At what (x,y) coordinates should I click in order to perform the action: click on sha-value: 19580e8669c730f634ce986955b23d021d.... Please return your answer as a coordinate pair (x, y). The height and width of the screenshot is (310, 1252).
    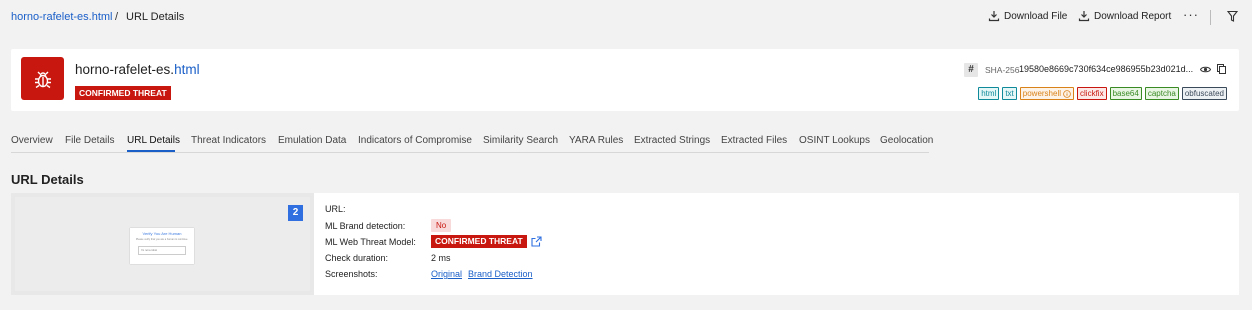
    Looking at the image, I should click on (1106, 69).